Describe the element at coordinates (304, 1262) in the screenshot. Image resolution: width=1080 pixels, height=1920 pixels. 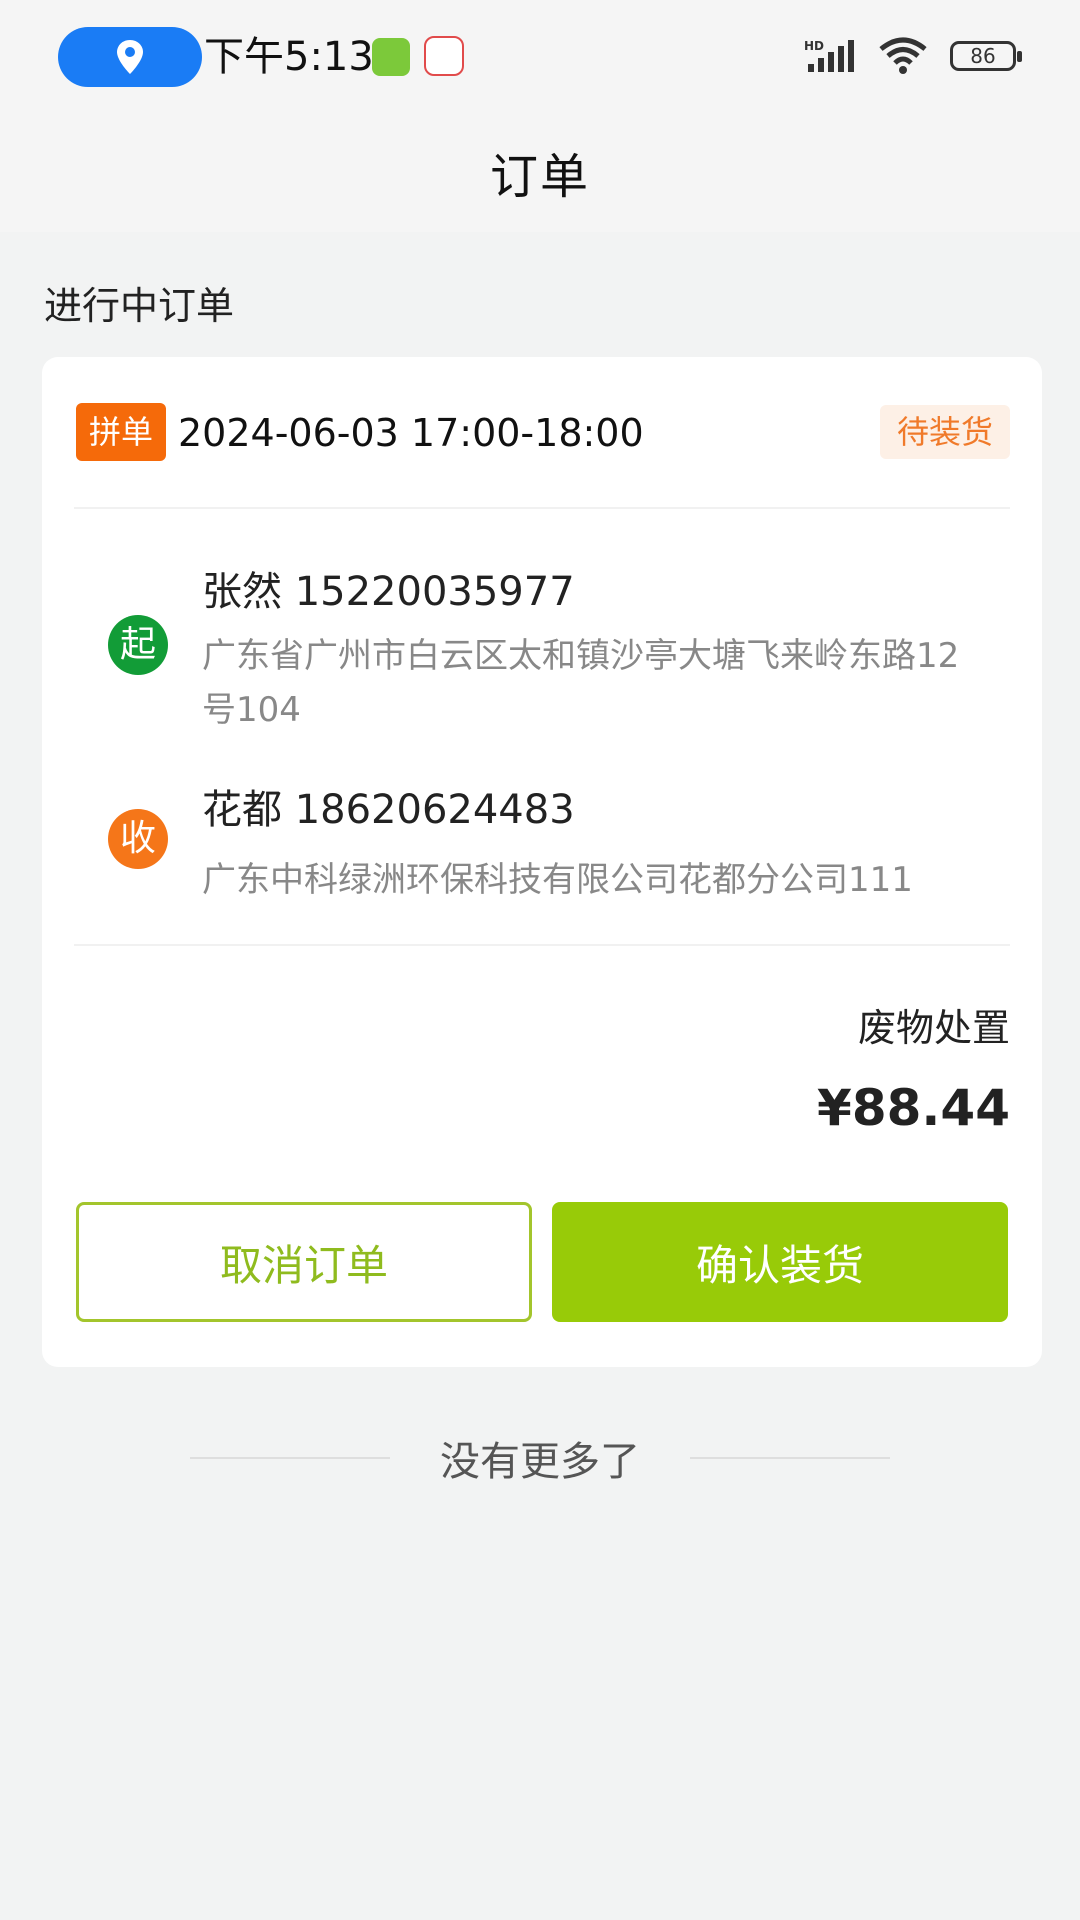
I see `cancel-order-button: 取消订单` at that location.